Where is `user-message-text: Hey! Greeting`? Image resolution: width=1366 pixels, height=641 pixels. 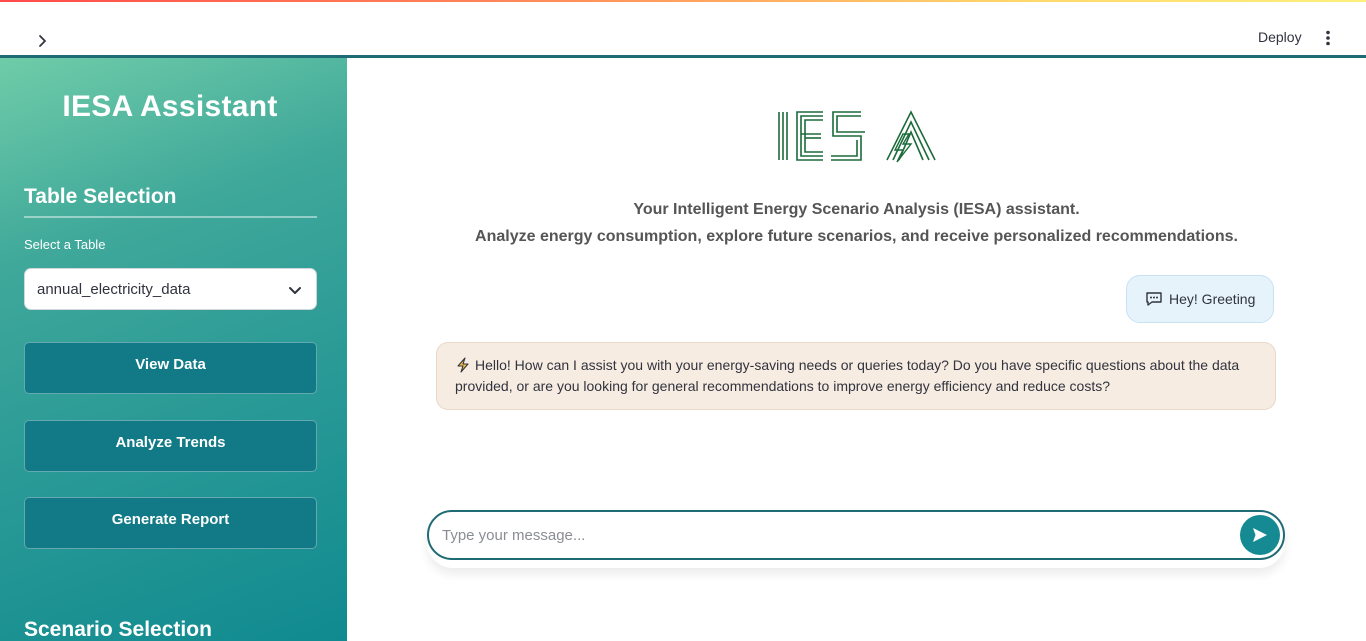 user-message-text: Hey! Greeting is located at coordinates (1212, 299).